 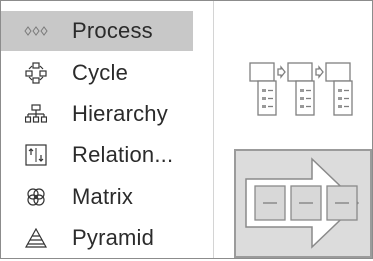 I want to click on category-item-process: Process, so click(x=97, y=31).